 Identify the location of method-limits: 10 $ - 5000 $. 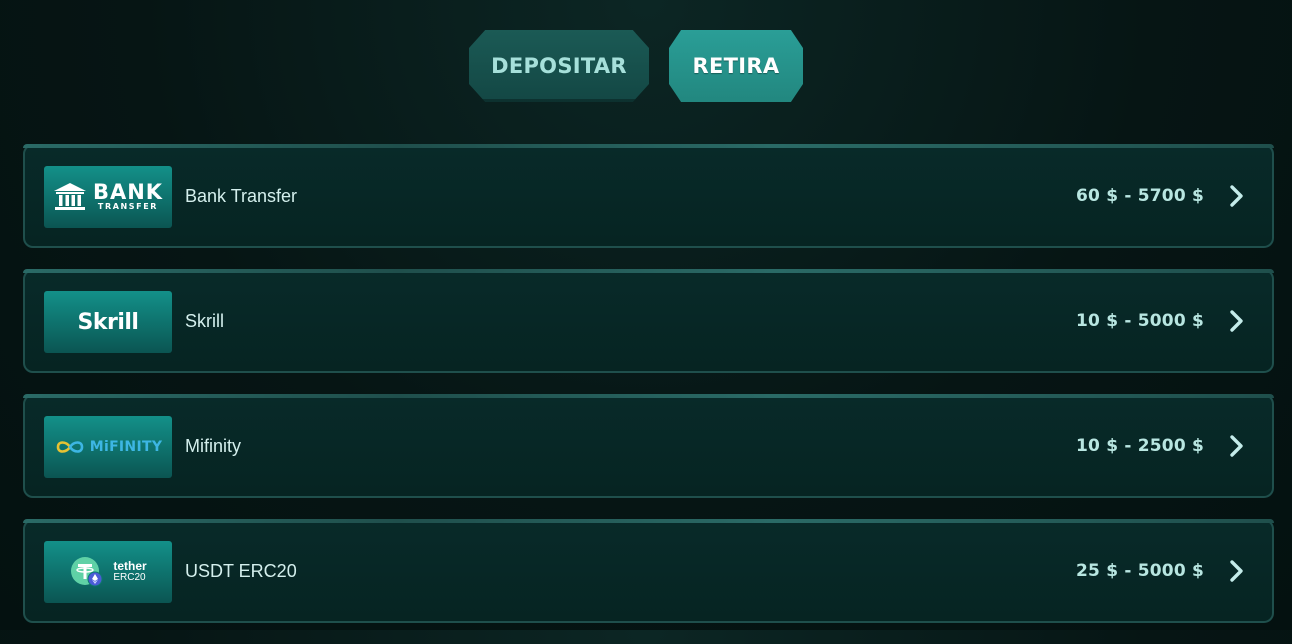
(1140, 321).